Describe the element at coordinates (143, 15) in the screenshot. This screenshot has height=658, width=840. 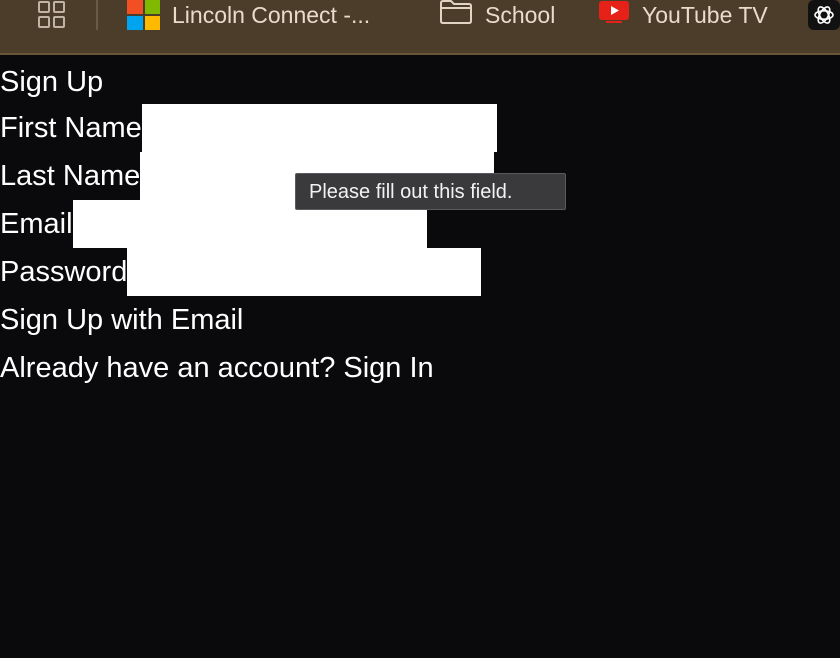
I see `microsoft-icon` at that location.